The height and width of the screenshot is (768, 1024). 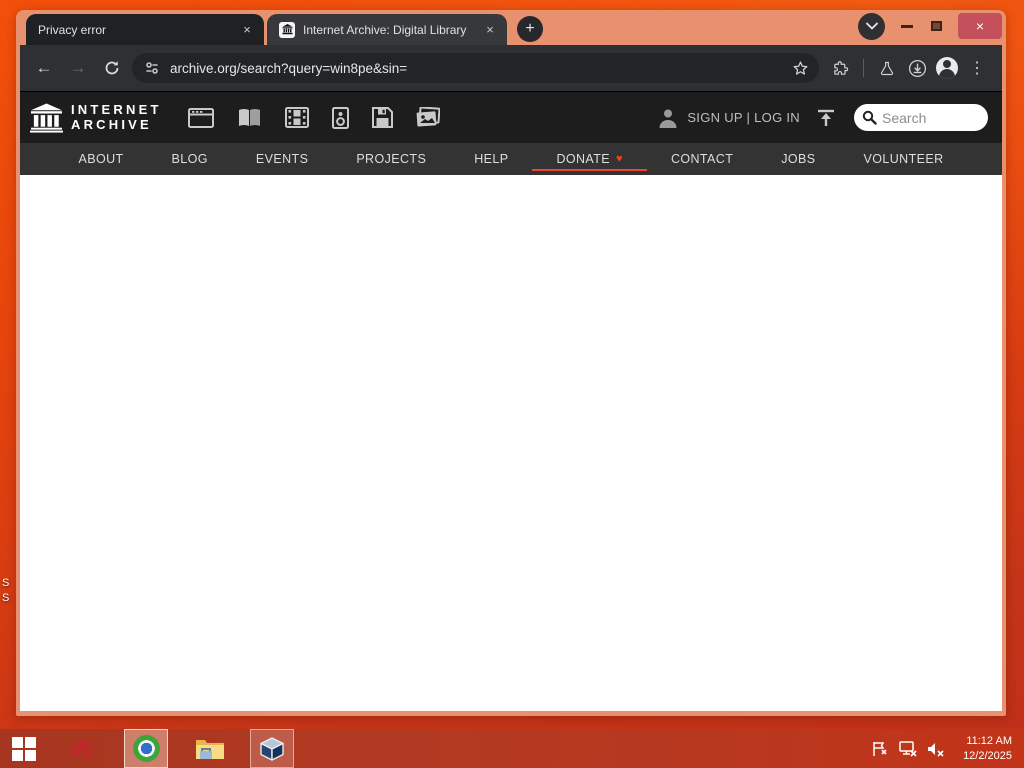 I want to click on nav-volunteer: VOLUNTEER, so click(x=904, y=159).